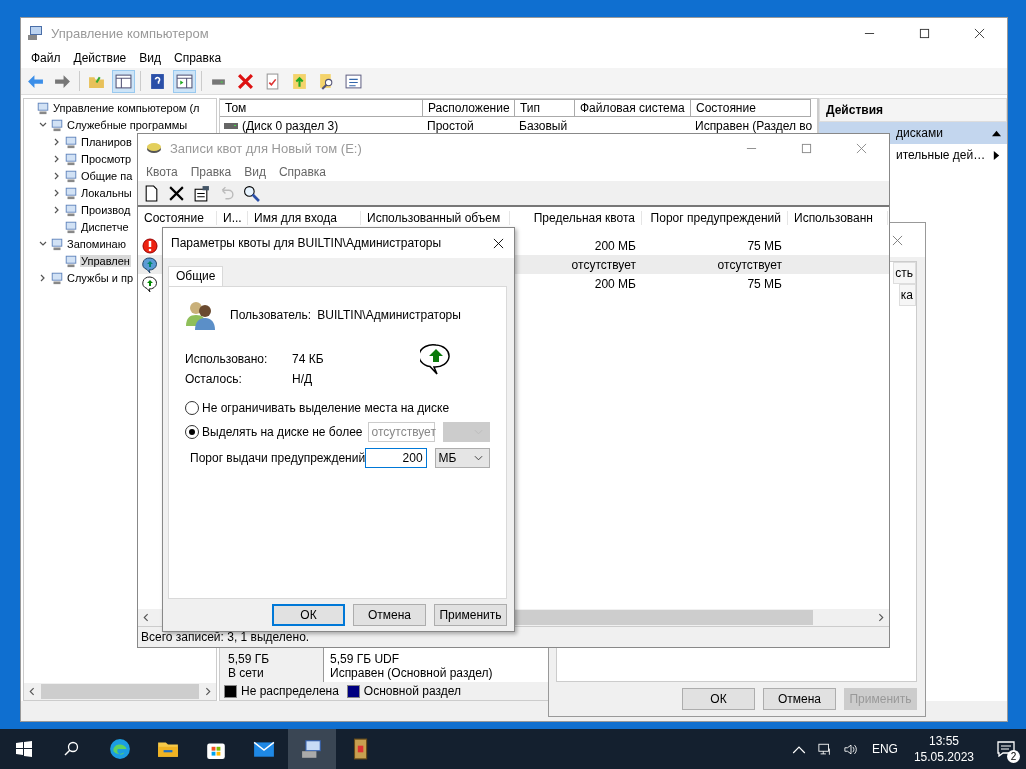 The height and width of the screenshot is (769, 1026). Describe the element at coordinates (246, 673) in the screenshot. I see `disk-state: В сети` at that location.